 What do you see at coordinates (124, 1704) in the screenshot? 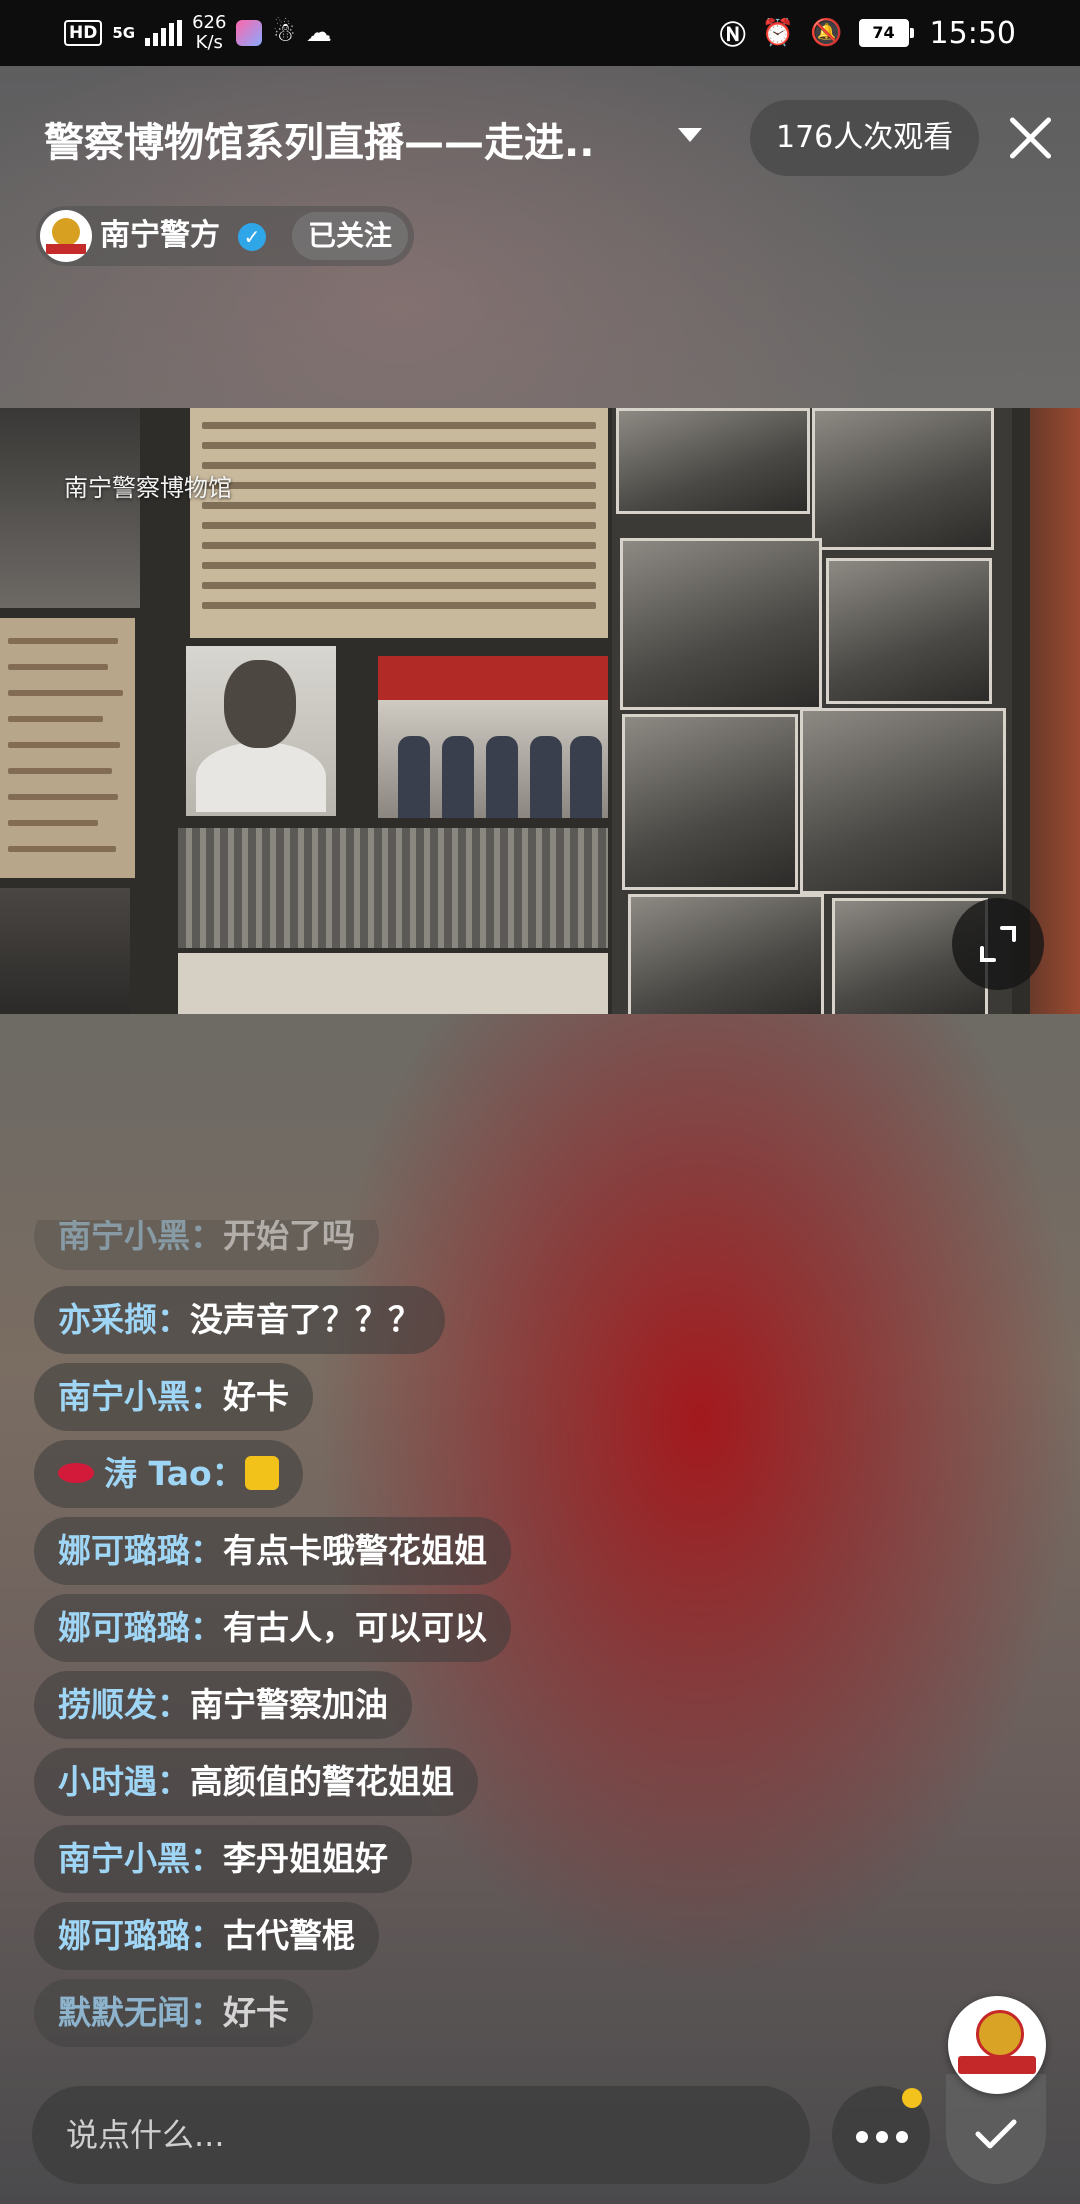
I see `comment-user: 捞顺发：` at bounding box center [124, 1704].